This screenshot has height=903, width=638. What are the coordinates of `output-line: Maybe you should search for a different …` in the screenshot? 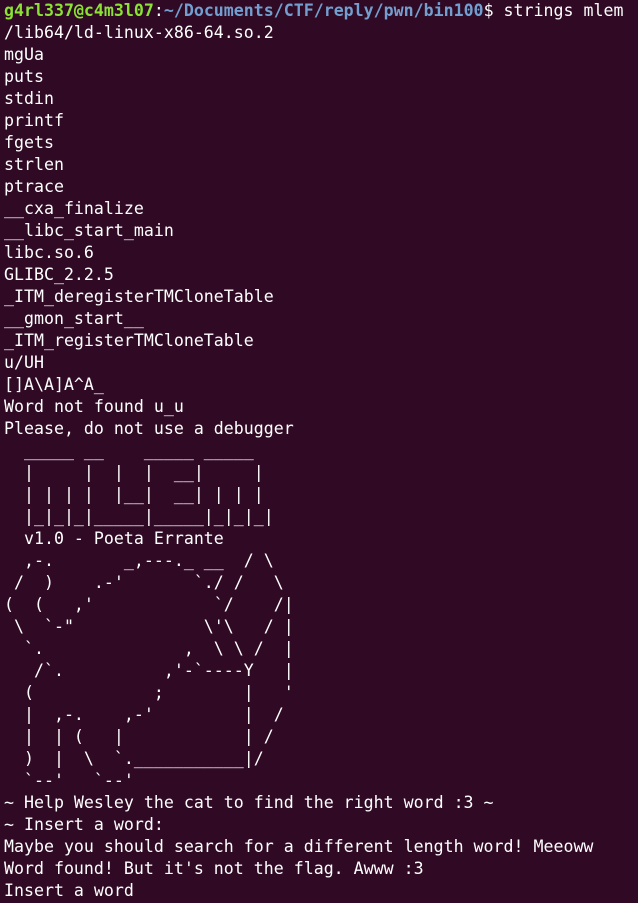 It's located at (299, 846).